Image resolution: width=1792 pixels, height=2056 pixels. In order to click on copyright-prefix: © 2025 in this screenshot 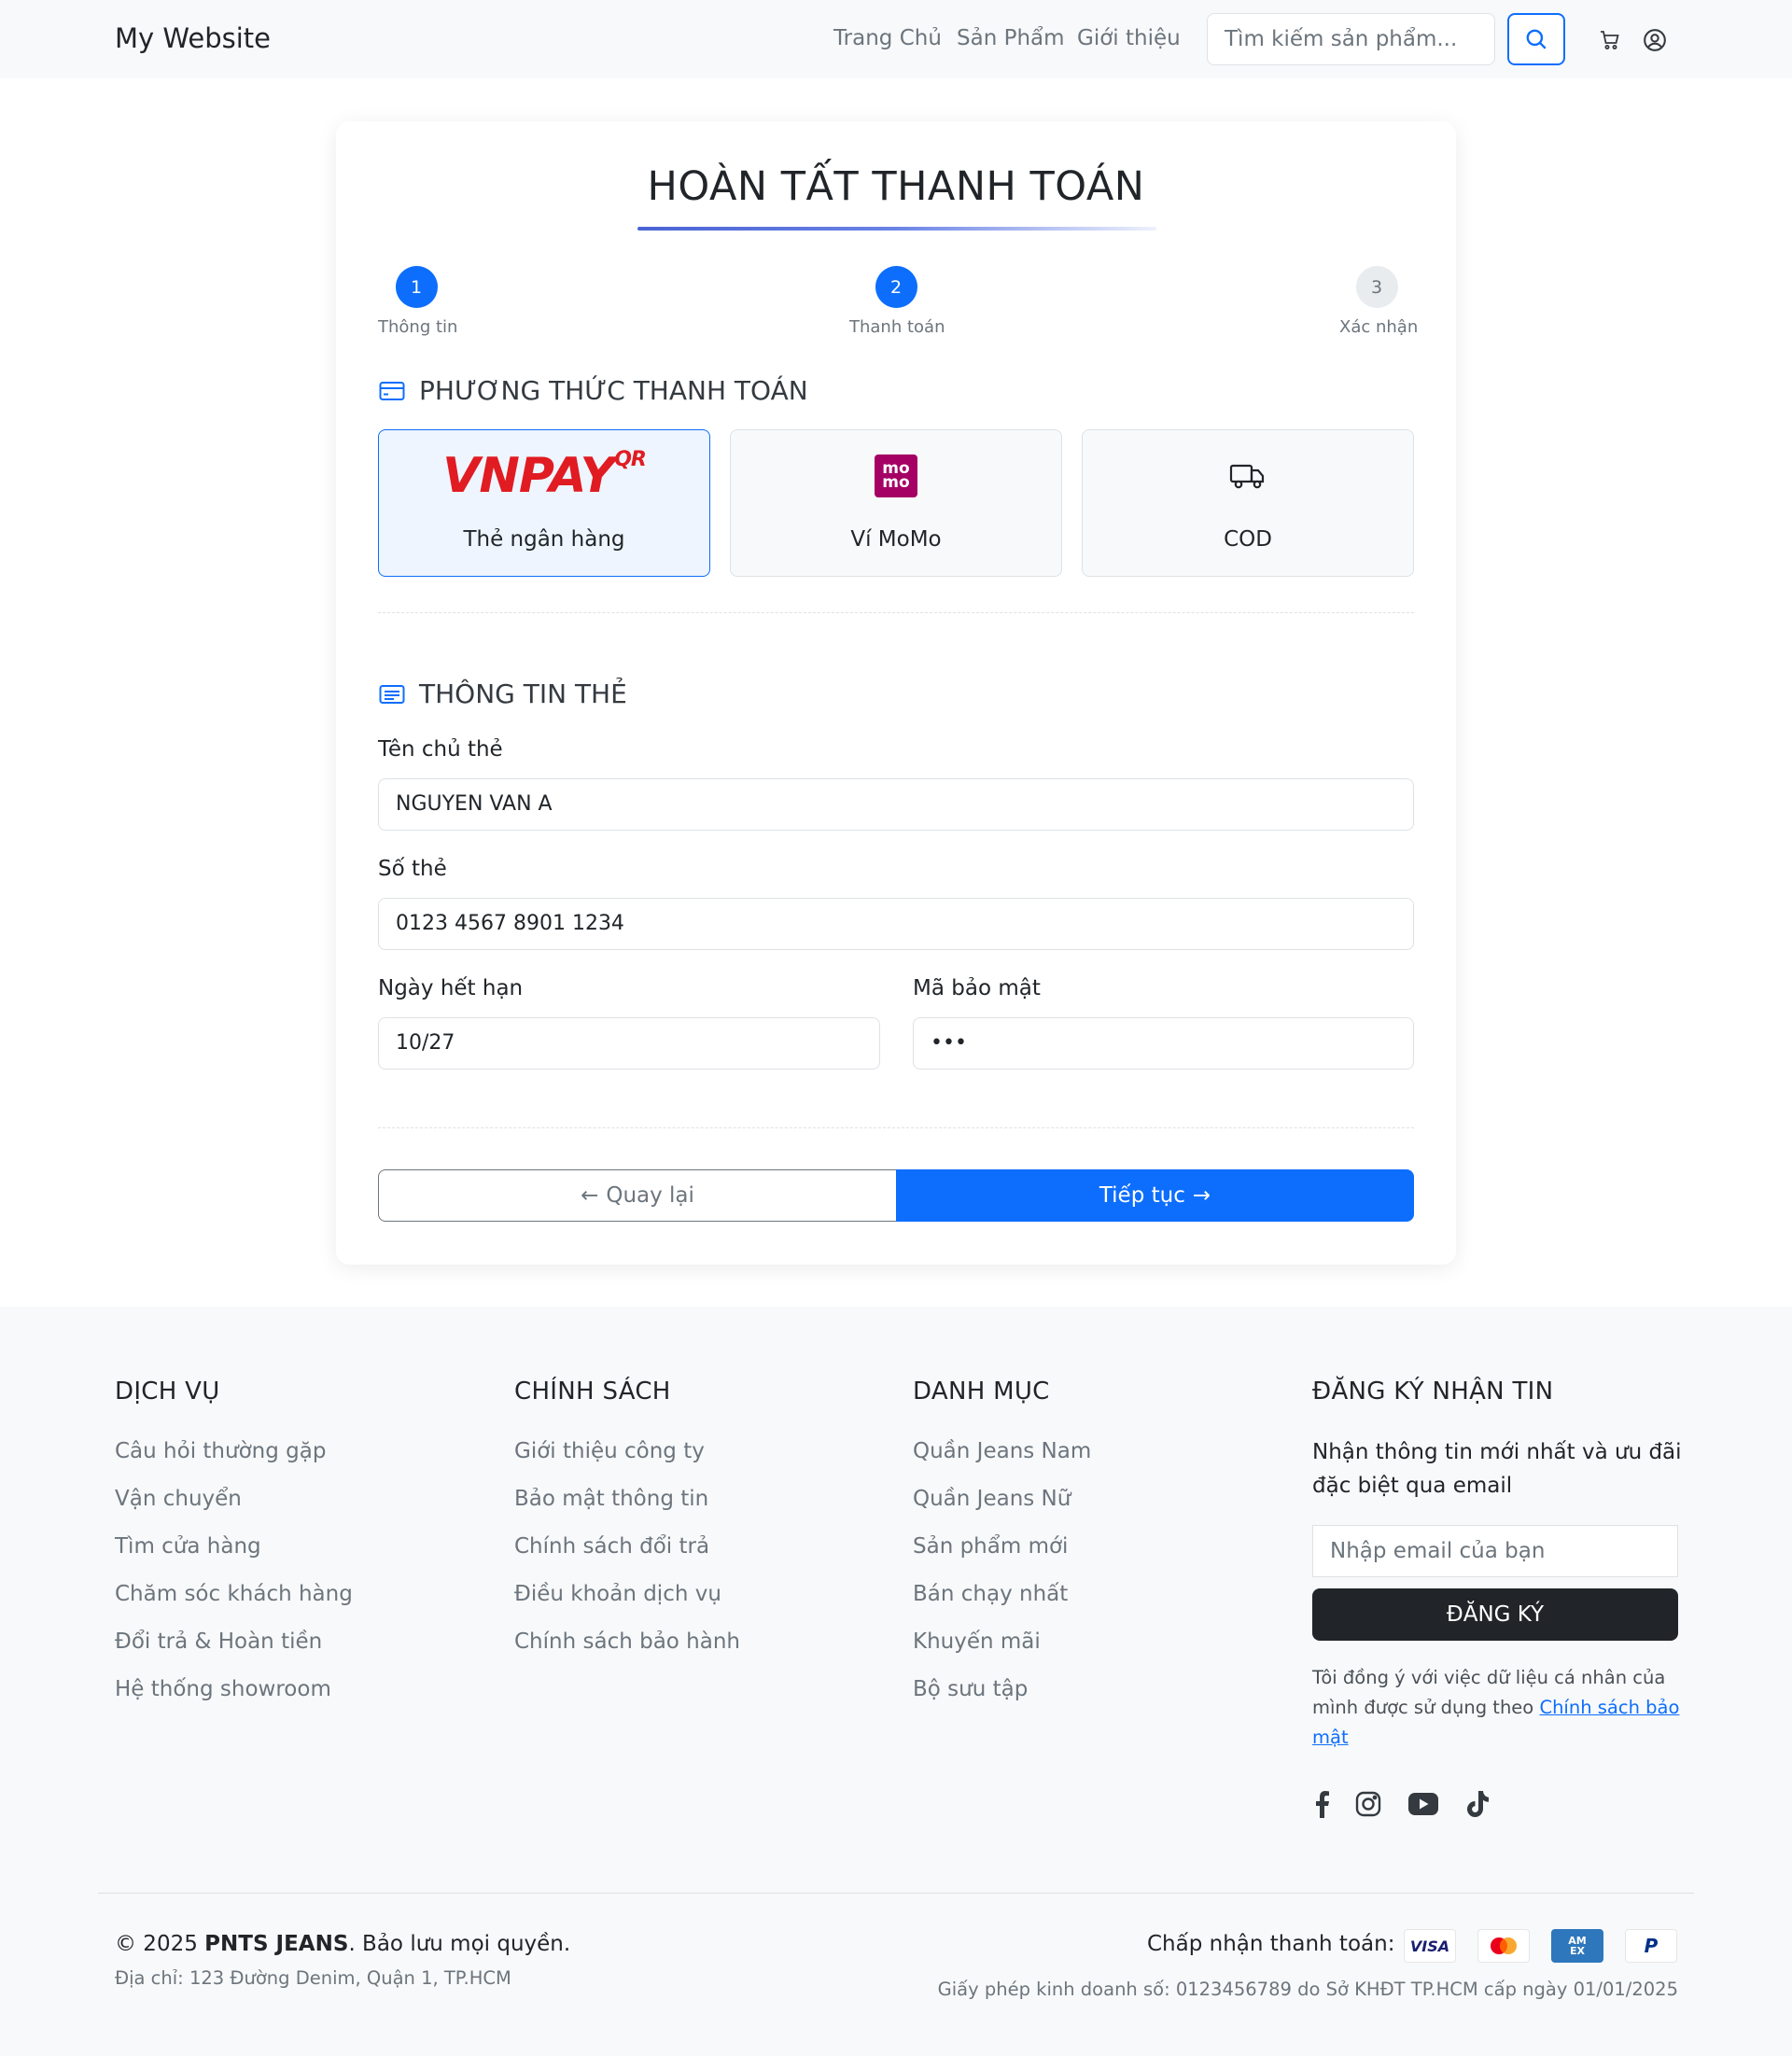, I will do `click(156, 1944)`.